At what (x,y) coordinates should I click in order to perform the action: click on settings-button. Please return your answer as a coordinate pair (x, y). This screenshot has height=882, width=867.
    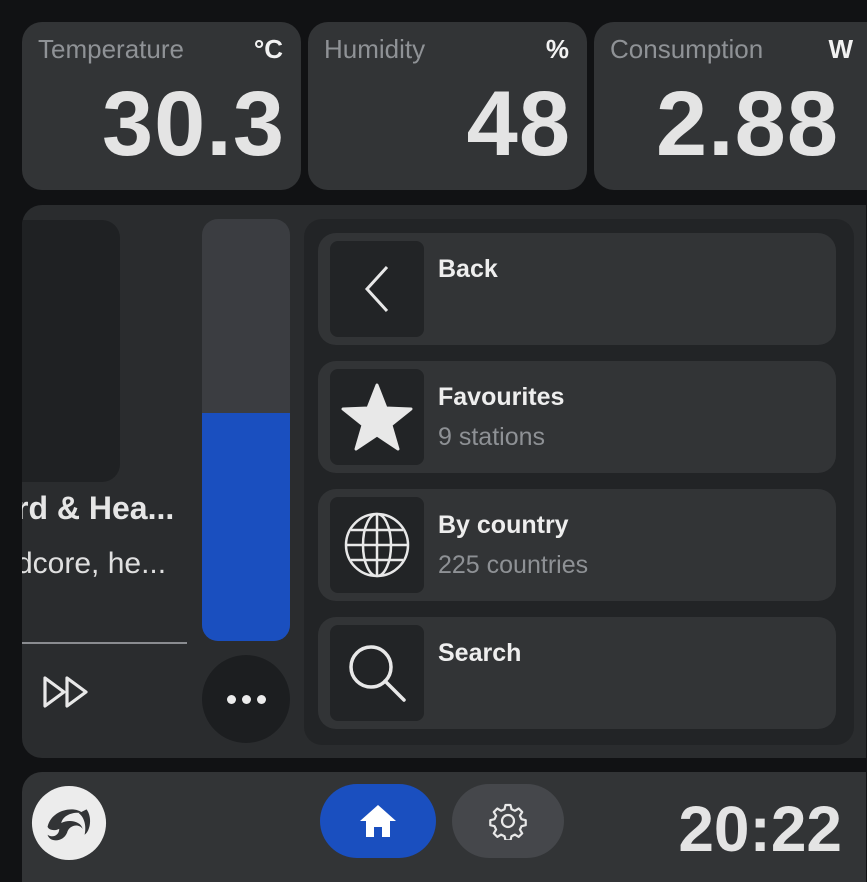
    Looking at the image, I should click on (508, 821).